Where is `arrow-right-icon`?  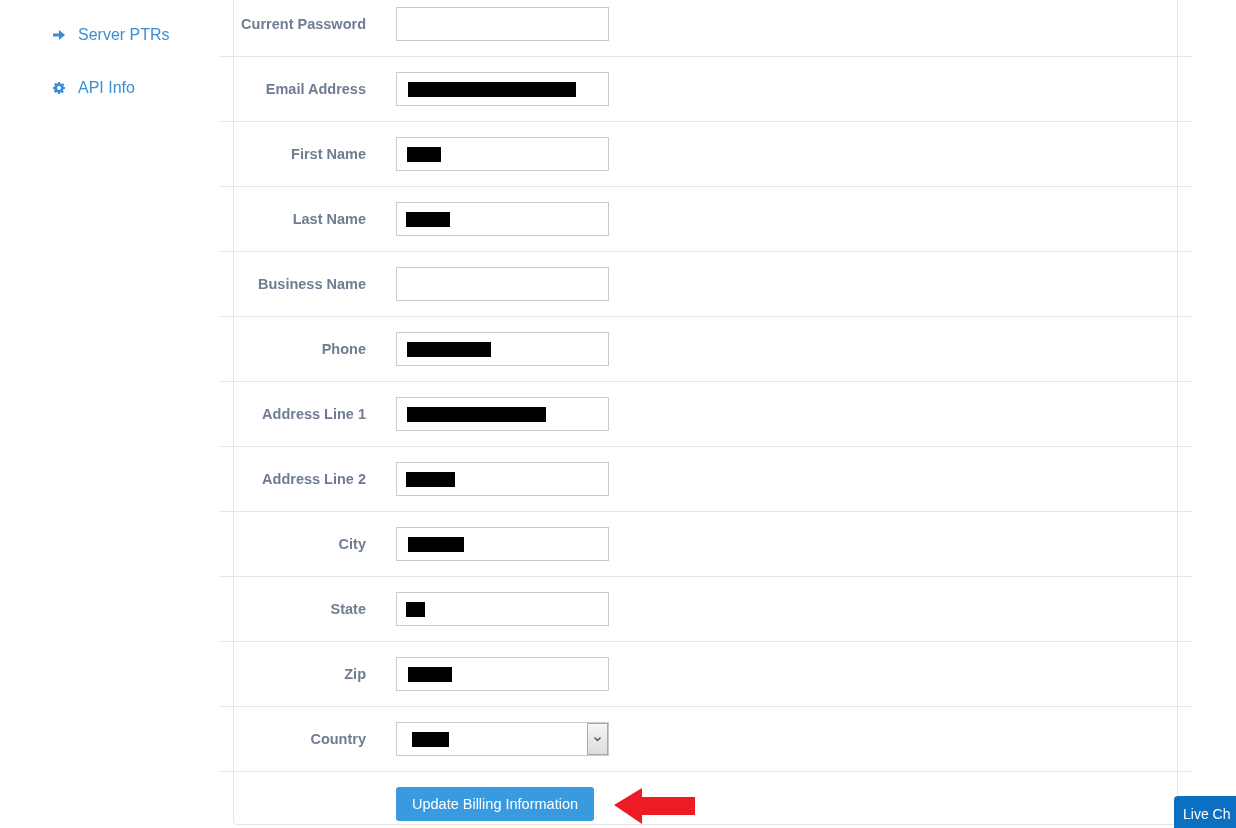
arrow-right-icon is located at coordinates (59, 35).